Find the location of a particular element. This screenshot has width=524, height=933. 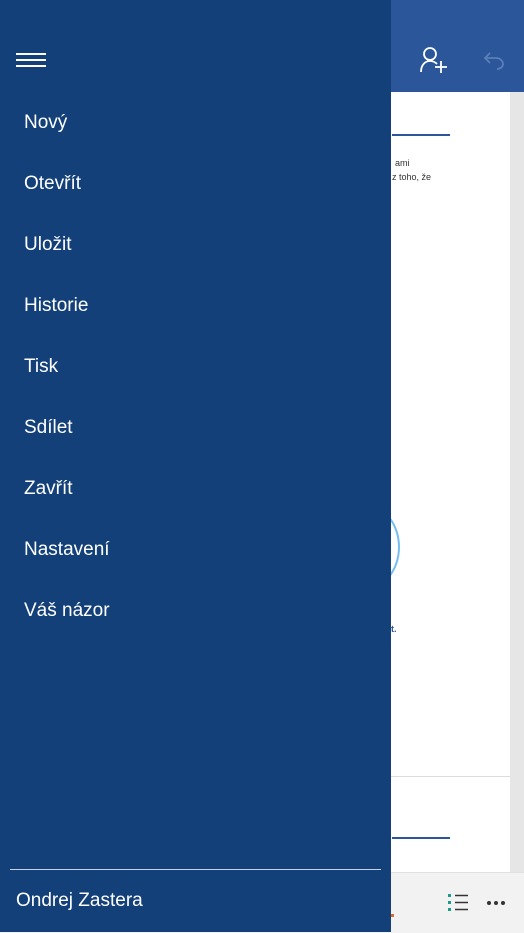

account-name: Ondrej Zastera is located at coordinates (79, 901).